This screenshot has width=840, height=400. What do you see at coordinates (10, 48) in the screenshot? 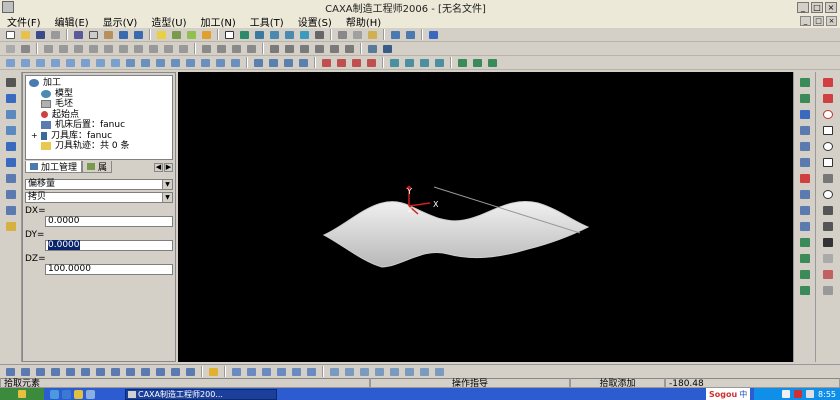
I see `select-all-icon` at bounding box center [10, 48].